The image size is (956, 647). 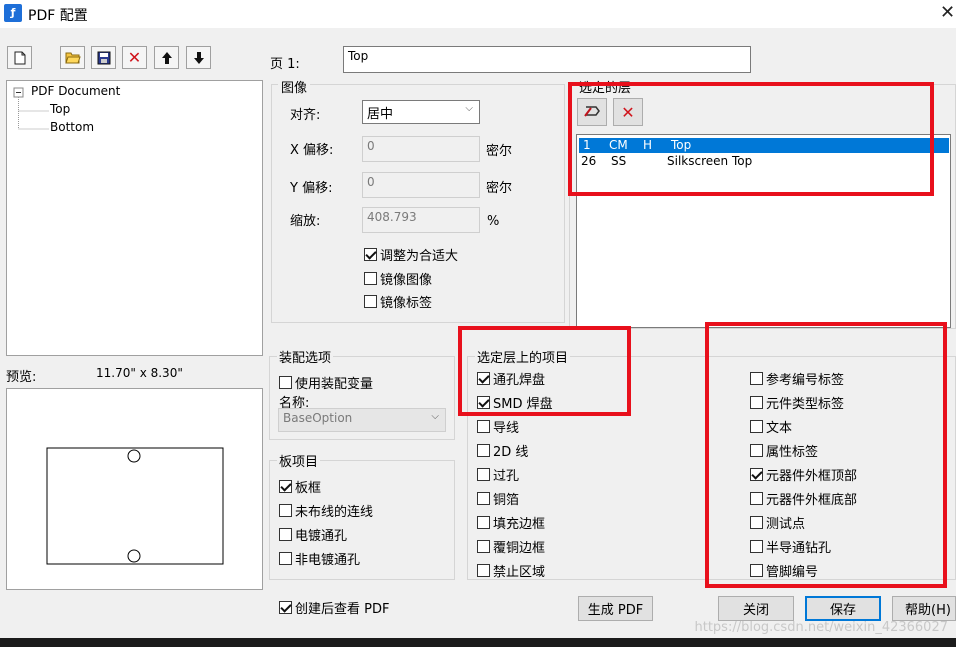 What do you see at coordinates (792, 452) in the screenshot?
I see `layer-item-label: 属性标签` at bounding box center [792, 452].